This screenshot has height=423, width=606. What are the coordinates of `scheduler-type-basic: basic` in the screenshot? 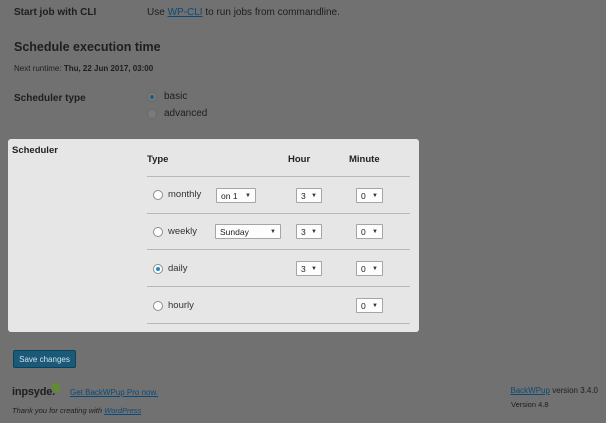 It's located at (167, 96).